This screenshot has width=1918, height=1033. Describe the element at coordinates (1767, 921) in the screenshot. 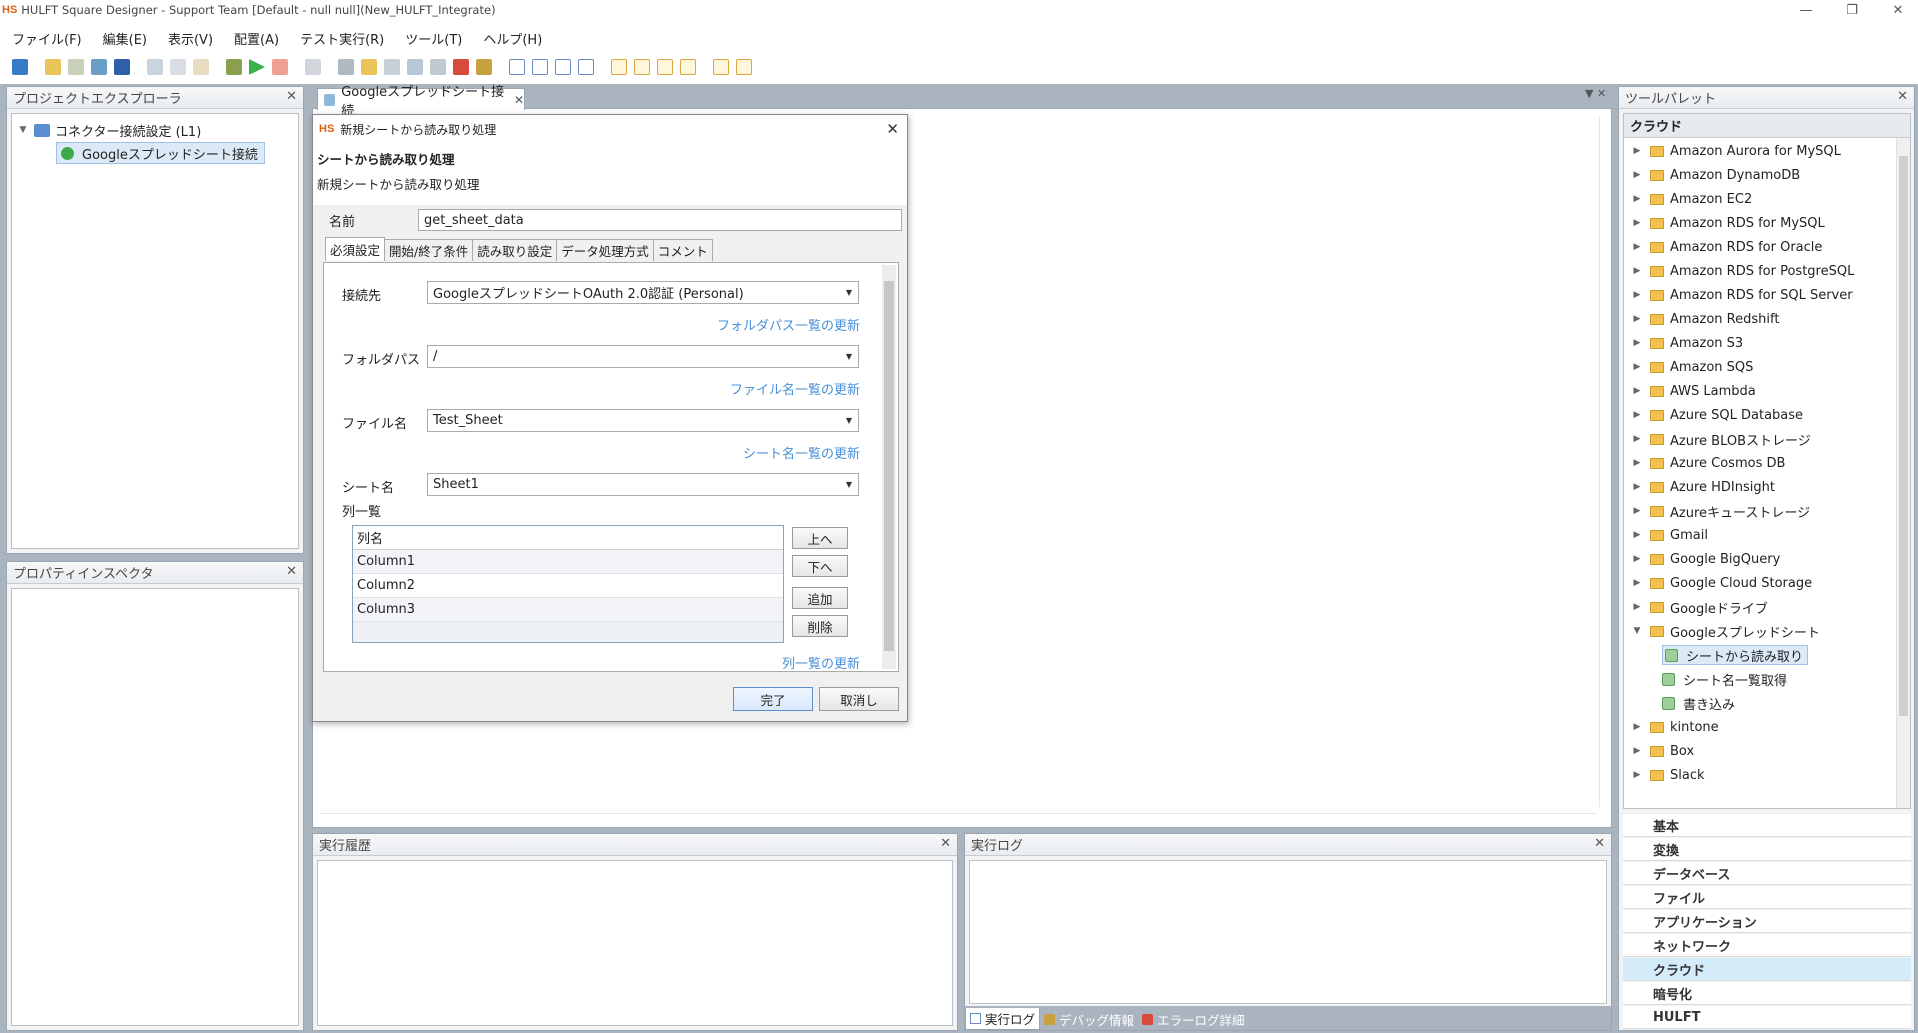

I see `palette-category: アプリケーション` at that location.